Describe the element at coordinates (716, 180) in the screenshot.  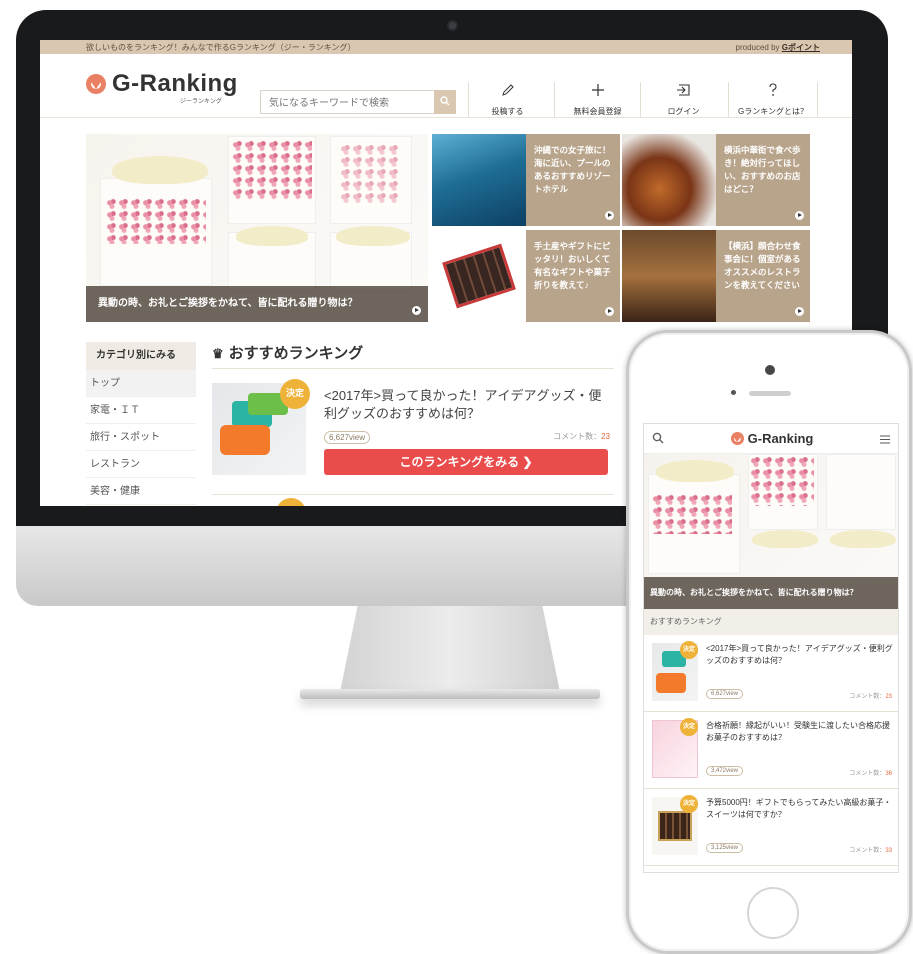
I see `hero-tile-2: 横浜中華街で食べ歩き！絶対行ってほしい、おすすめのお店はどこ？` at that location.